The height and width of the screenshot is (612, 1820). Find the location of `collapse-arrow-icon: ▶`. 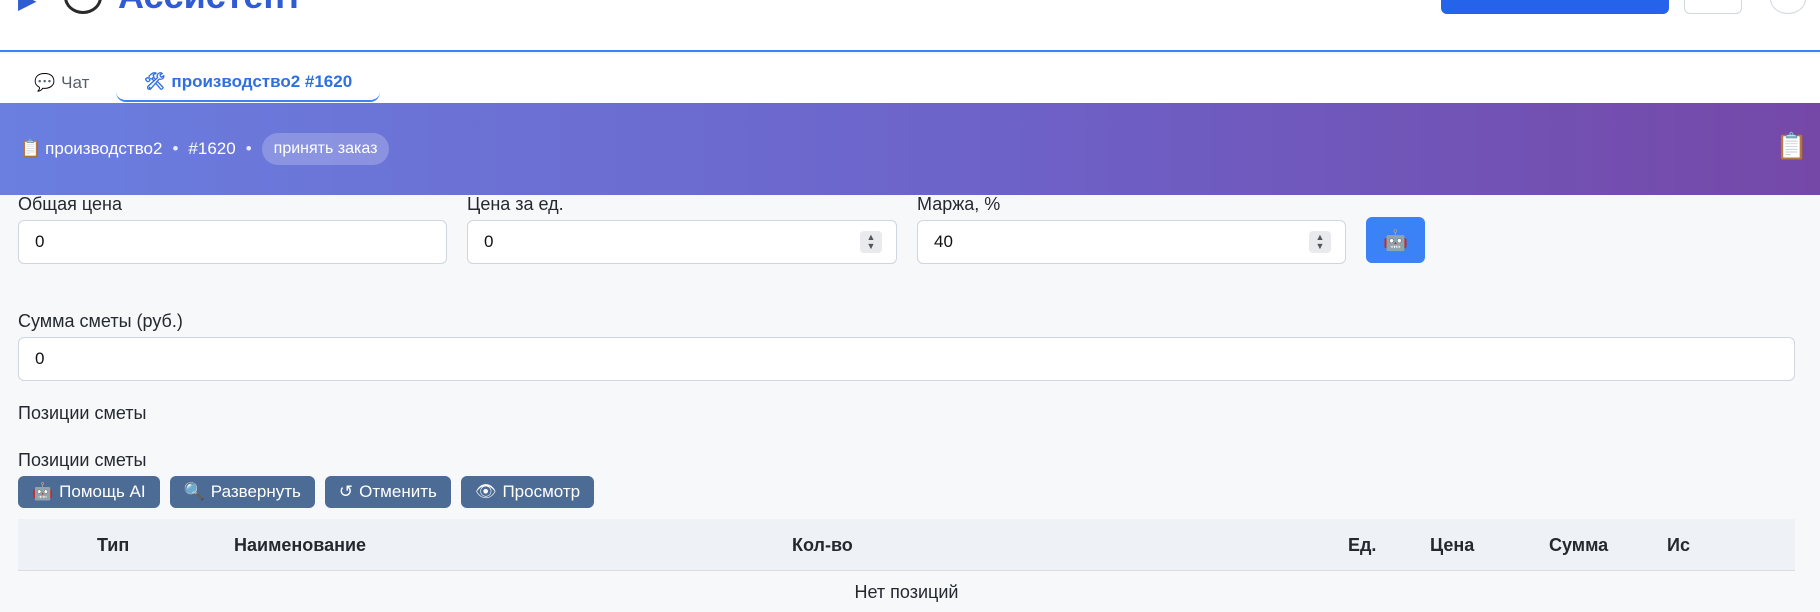

collapse-arrow-icon: ▶ is located at coordinates (27, 7).